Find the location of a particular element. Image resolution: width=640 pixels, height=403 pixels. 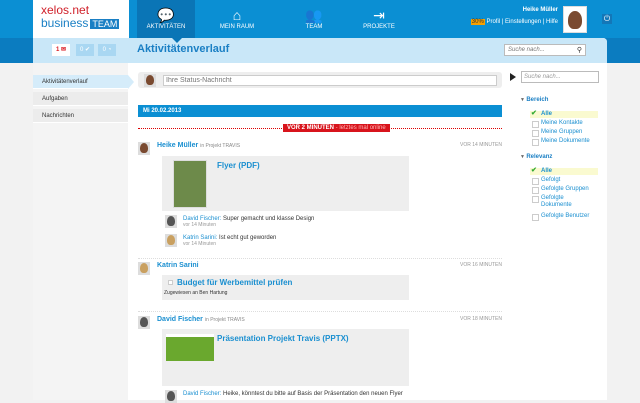

hilfe-link: Hilfe is located at coordinates (552, 22).